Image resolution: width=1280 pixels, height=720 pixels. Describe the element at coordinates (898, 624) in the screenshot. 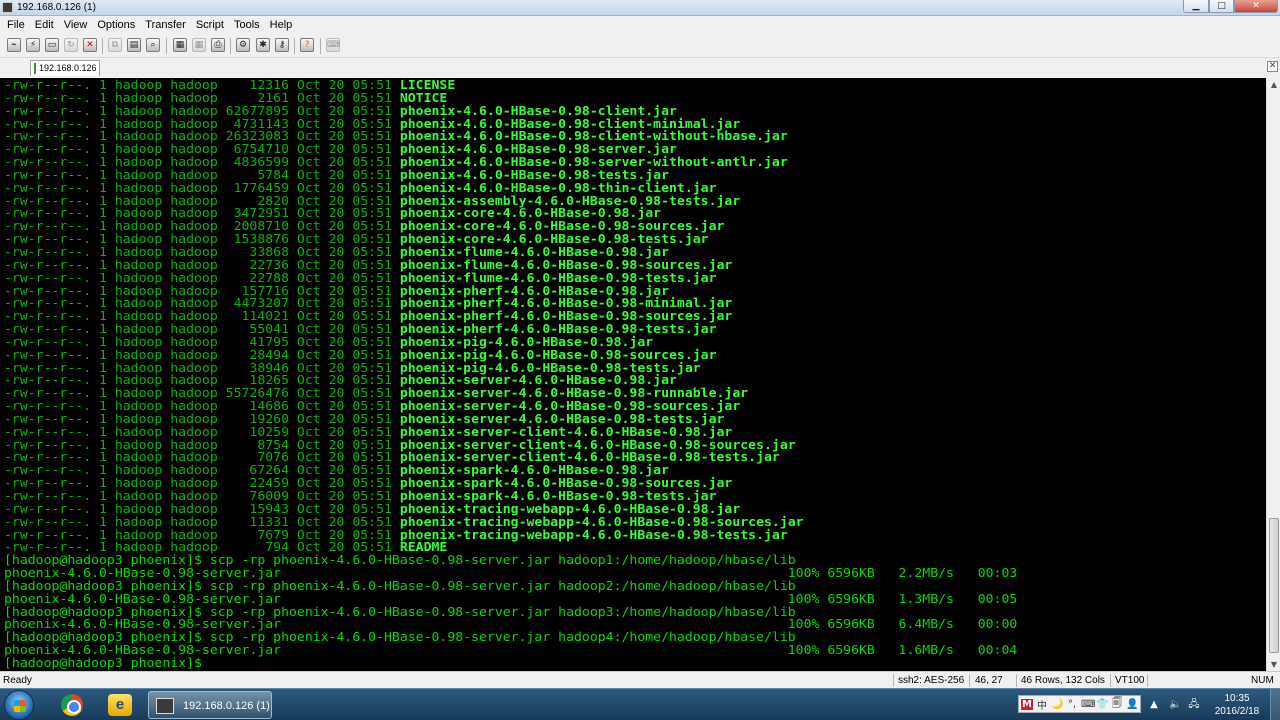

I see `transfer-stats: 100% 6596KB 6.4MB/s 00:00` at that location.